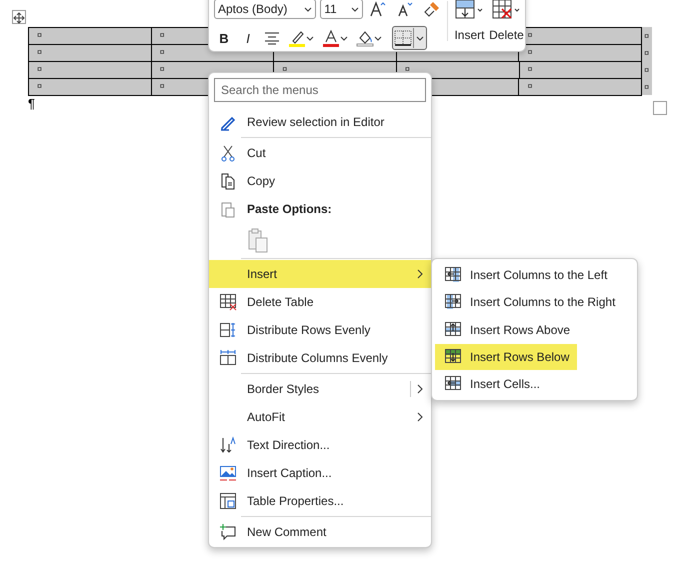 Image resolution: width=679 pixels, height=566 pixels. Describe the element at coordinates (432, 9) in the screenshot. I see `paintbrush-icon` at that location.